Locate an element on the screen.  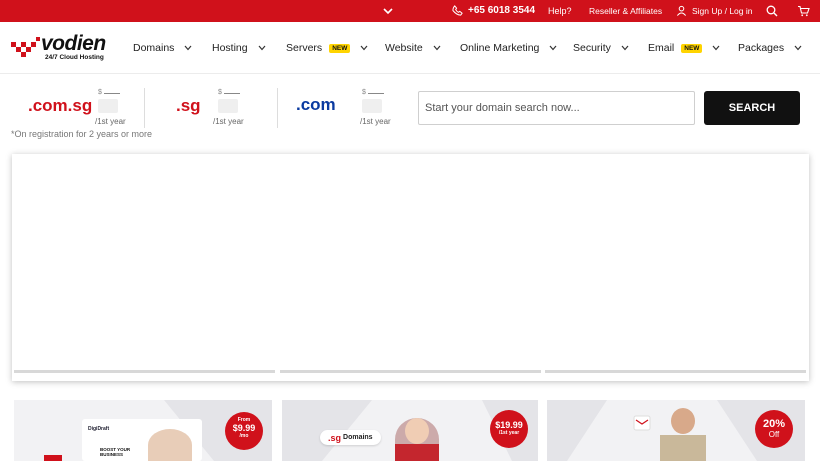
nav-item-label: Hosting is located at coordinates (230, 48).